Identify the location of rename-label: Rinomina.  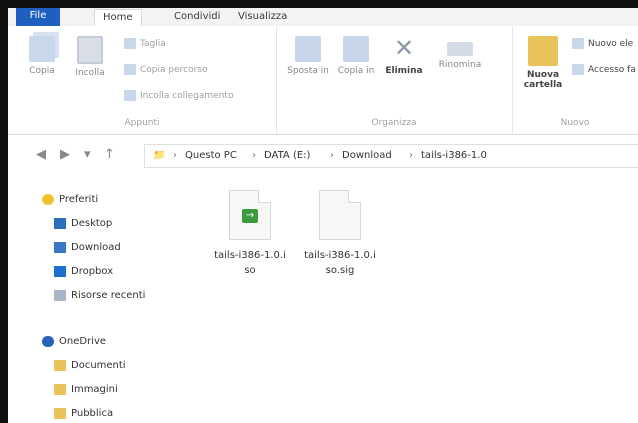
(460, 65).